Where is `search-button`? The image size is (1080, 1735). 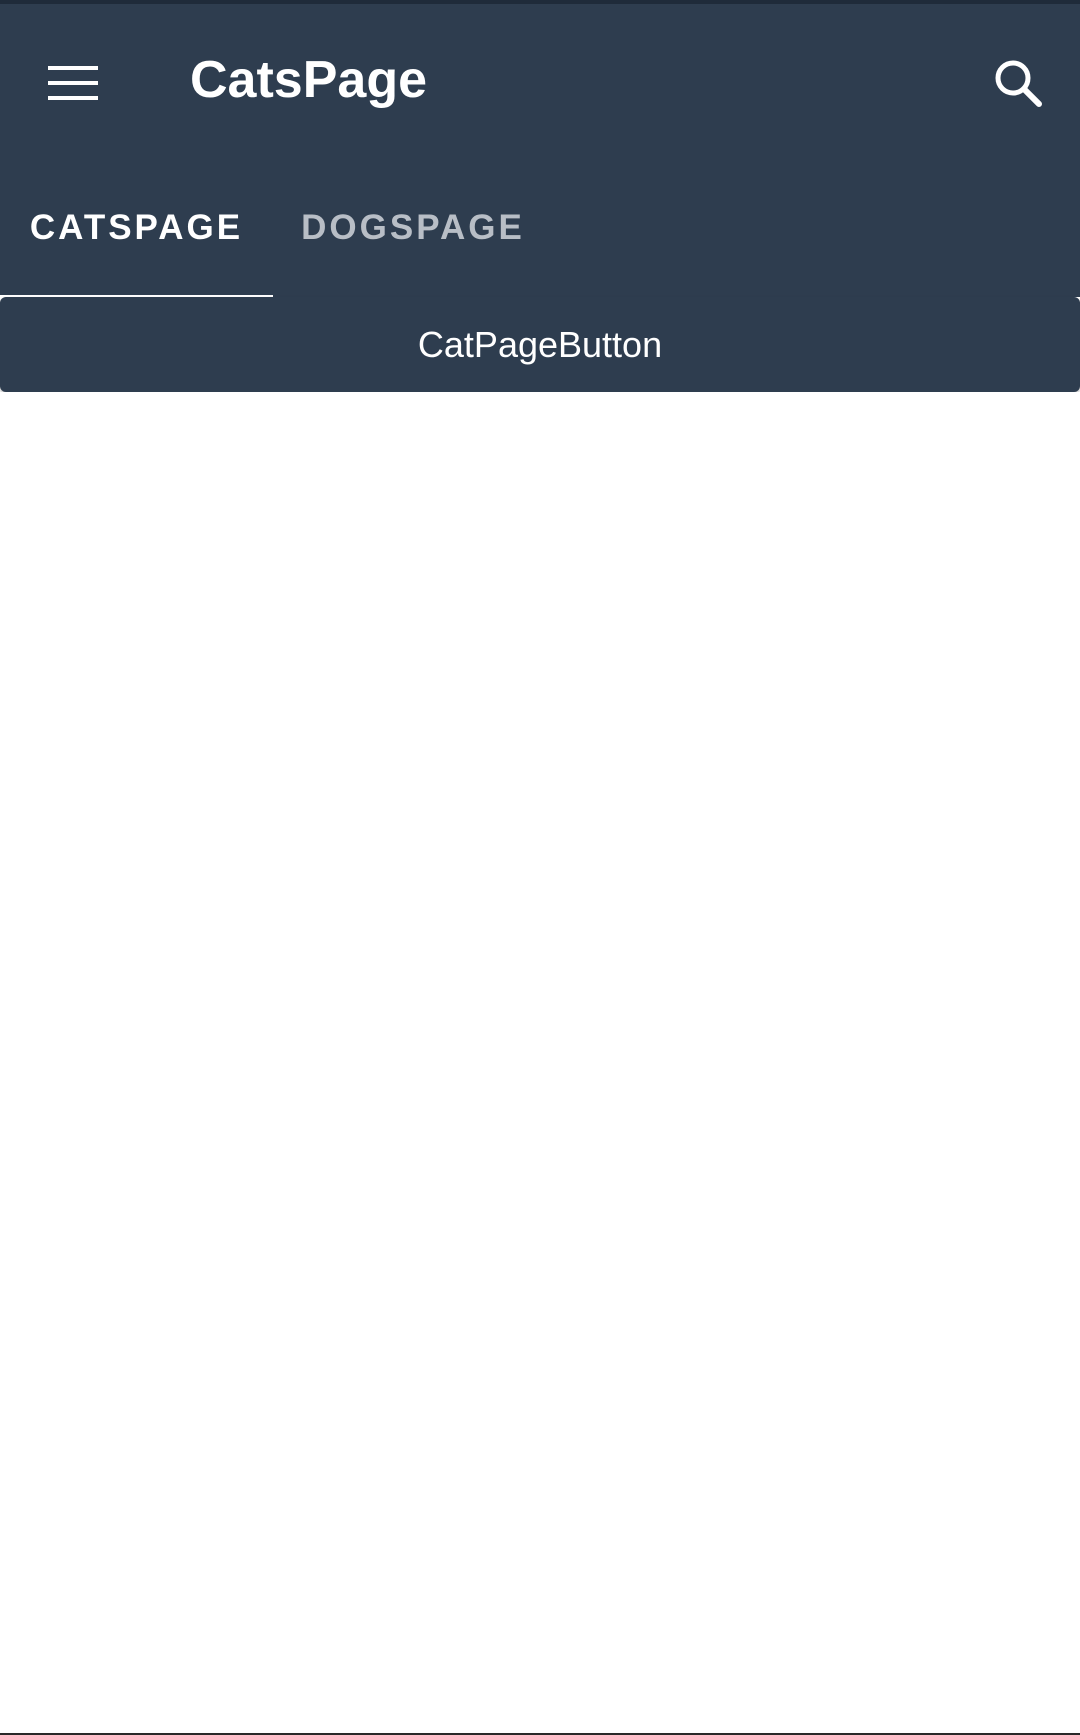
search-button is located at coordinates (1018, 83).